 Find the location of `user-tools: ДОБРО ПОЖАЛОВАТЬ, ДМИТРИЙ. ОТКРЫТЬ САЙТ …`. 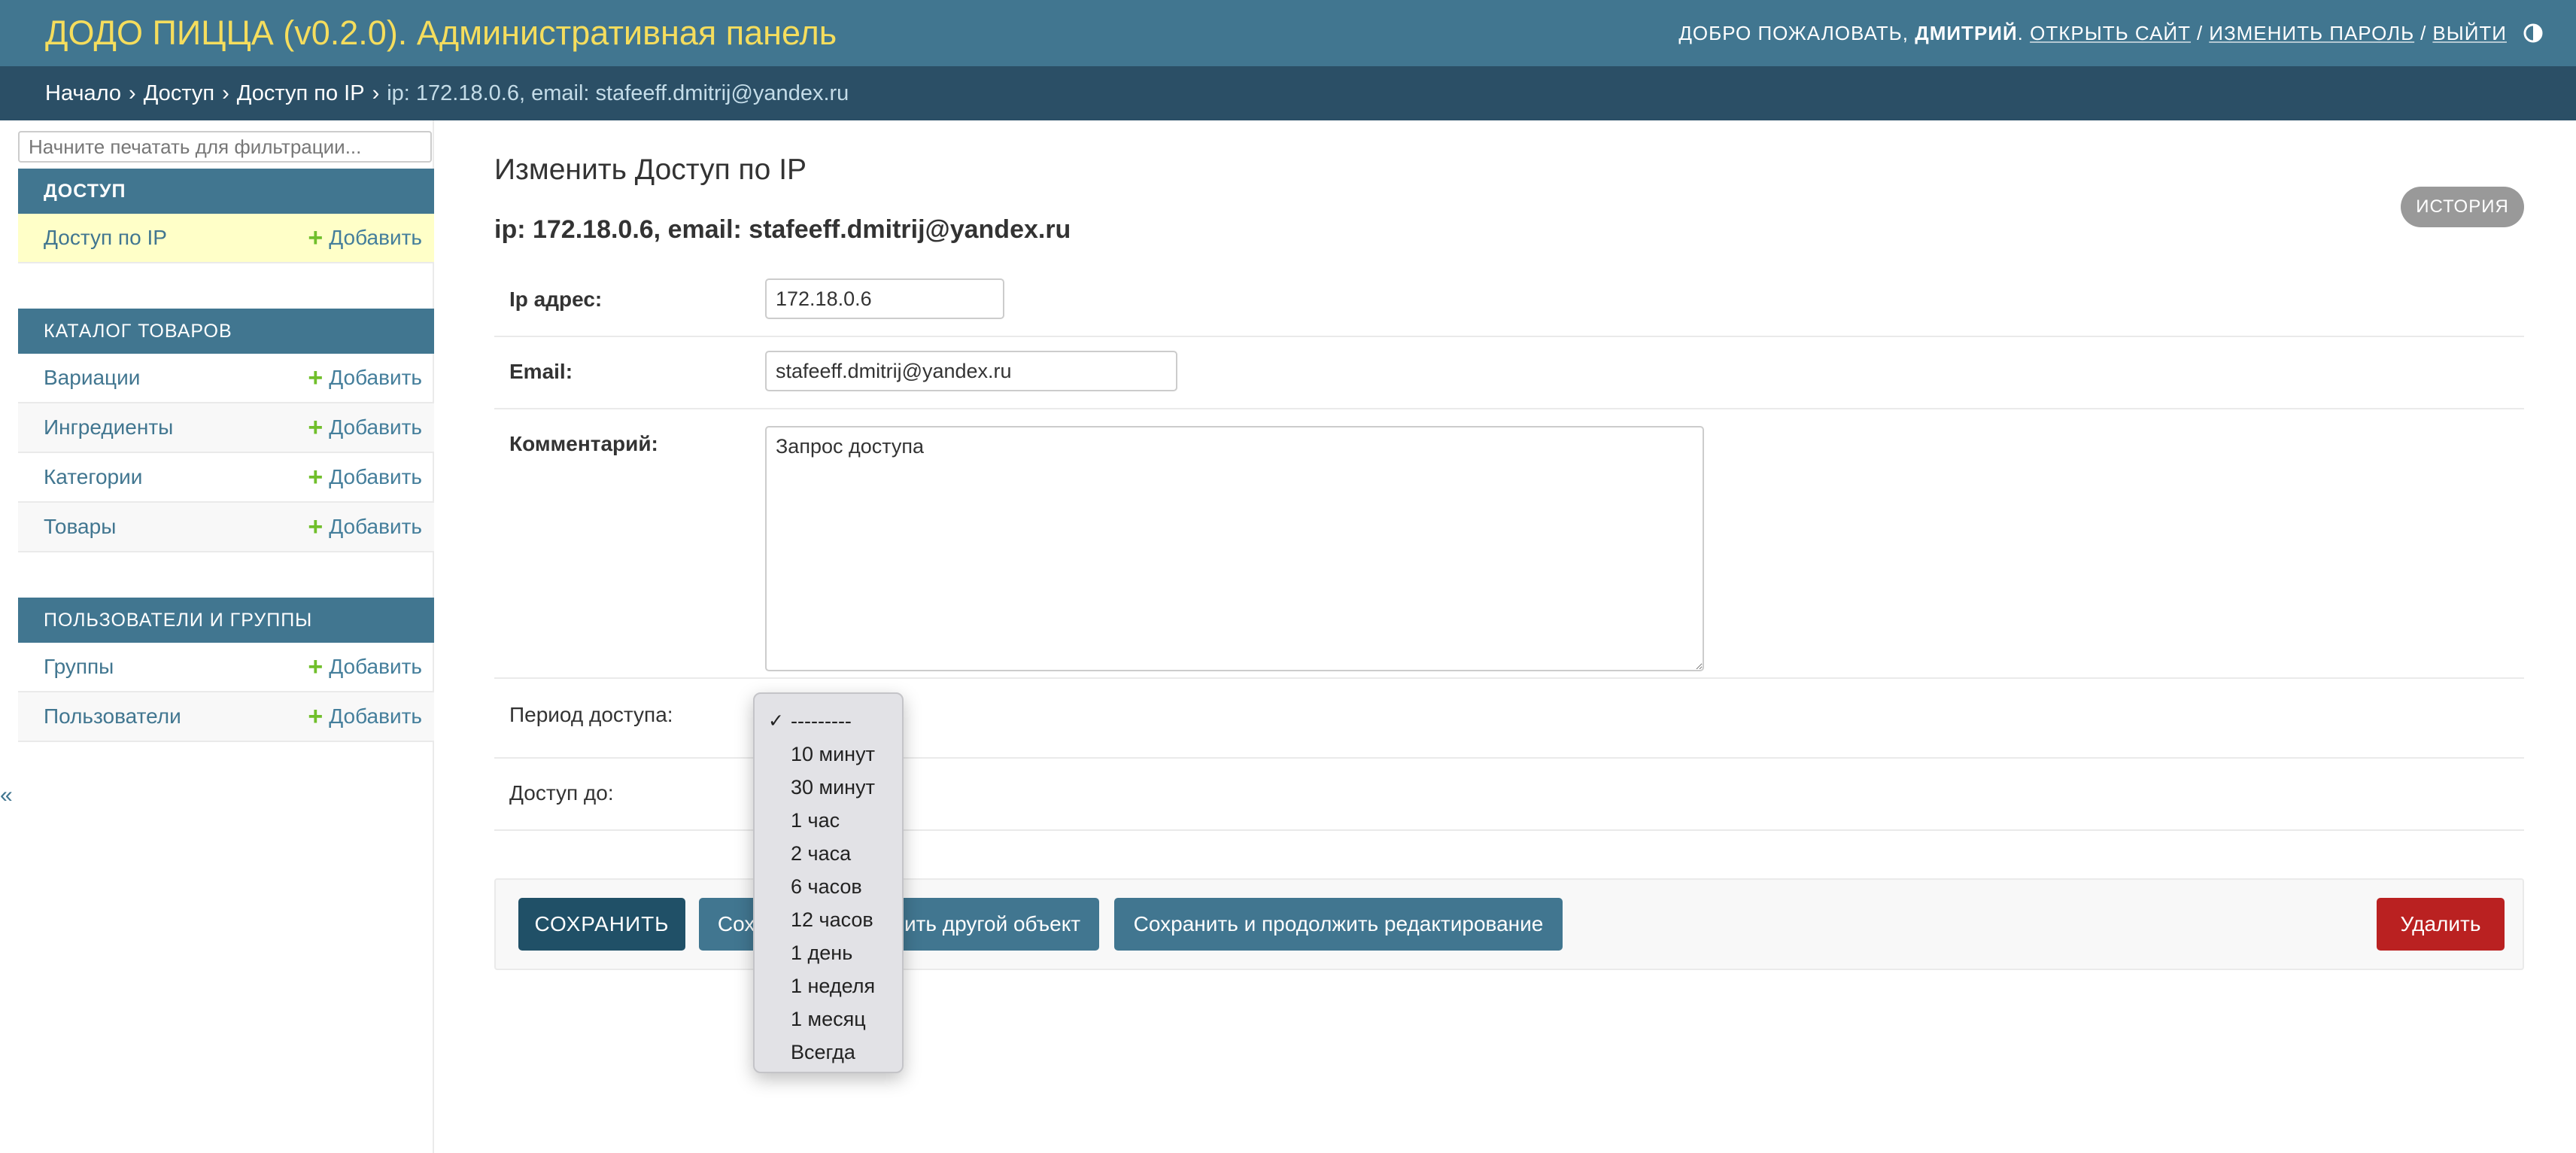

user-tools: ДОБРО ПОЖАЛОВАТЬ, ДМИТРИЙ. ОТКРЫТЬ САЙТ … is located at coordinates (2110, 33).